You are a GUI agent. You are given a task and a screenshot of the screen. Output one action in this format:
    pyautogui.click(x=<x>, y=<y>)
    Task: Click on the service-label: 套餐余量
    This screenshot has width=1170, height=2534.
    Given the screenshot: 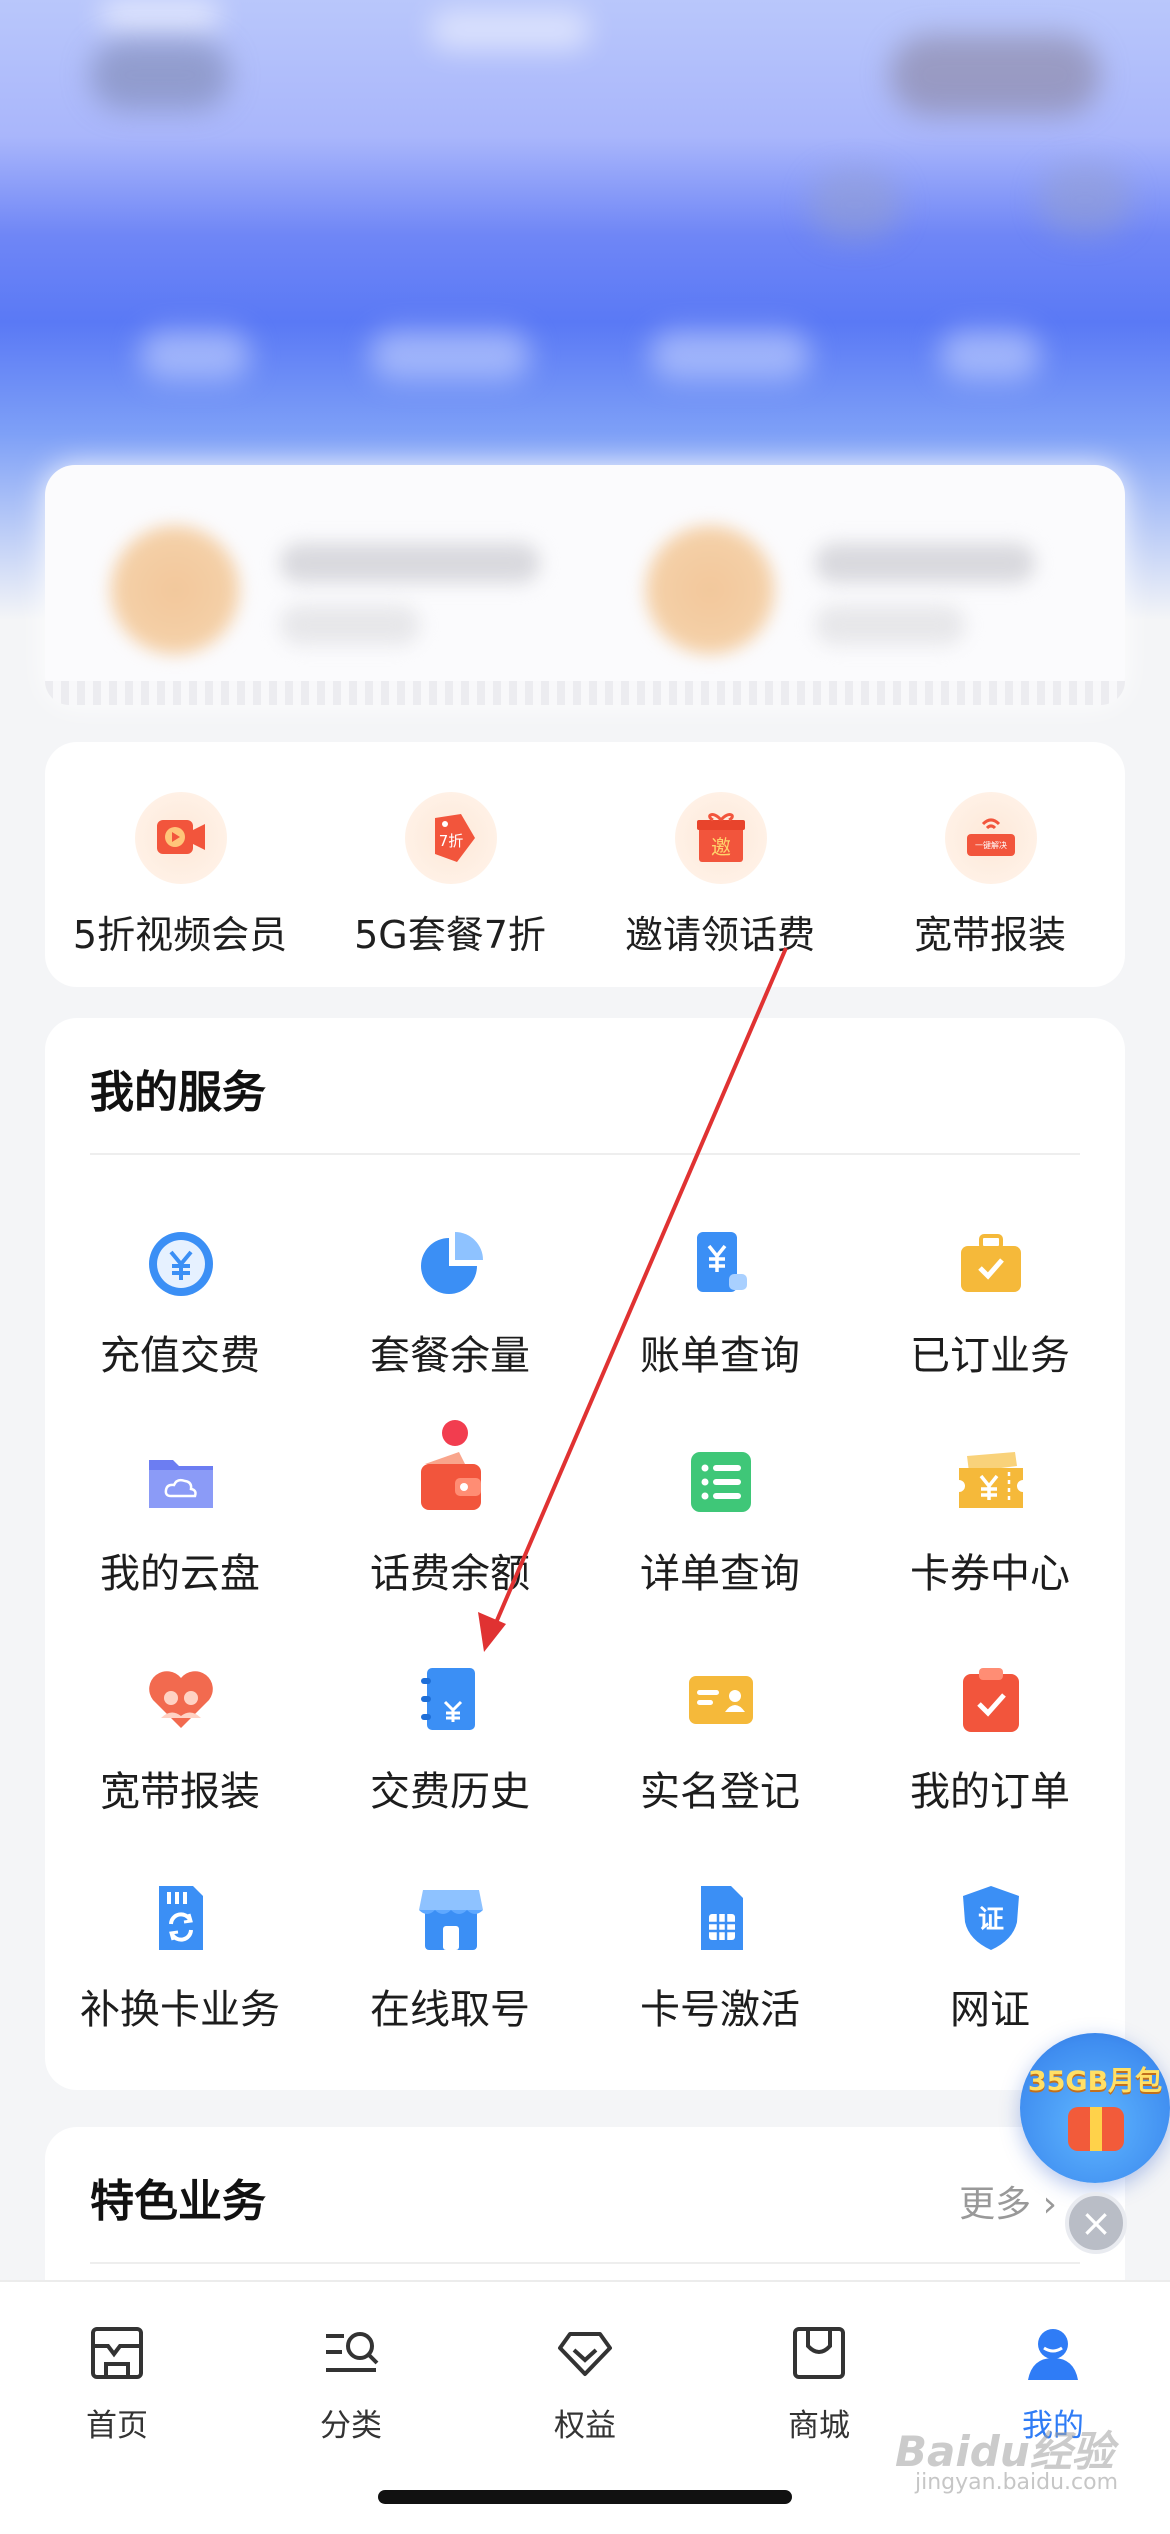 What is the action you would take?
    pyautogui.click(x=450, y=1356)
    